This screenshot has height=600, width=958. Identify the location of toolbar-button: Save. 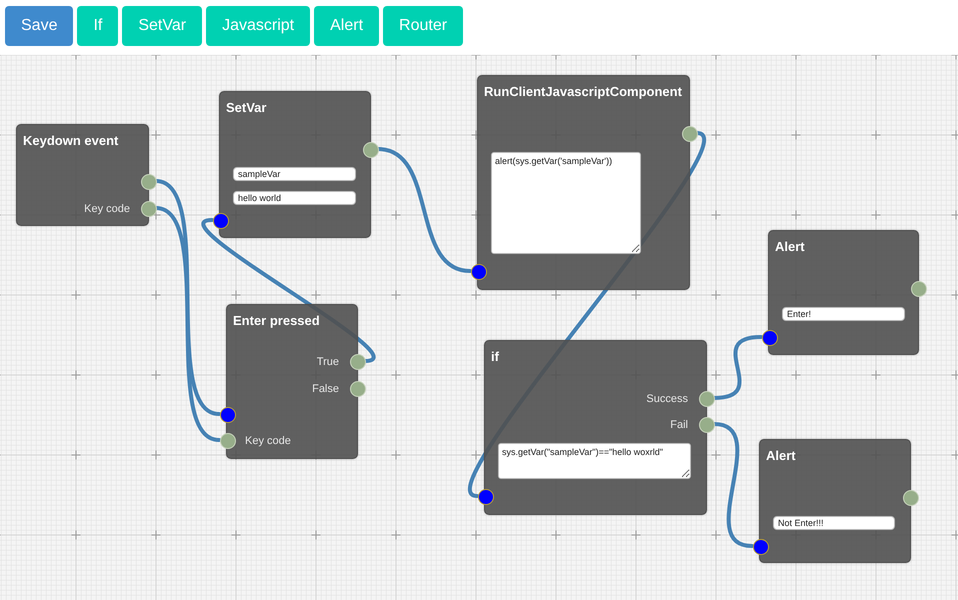
(39, 26).